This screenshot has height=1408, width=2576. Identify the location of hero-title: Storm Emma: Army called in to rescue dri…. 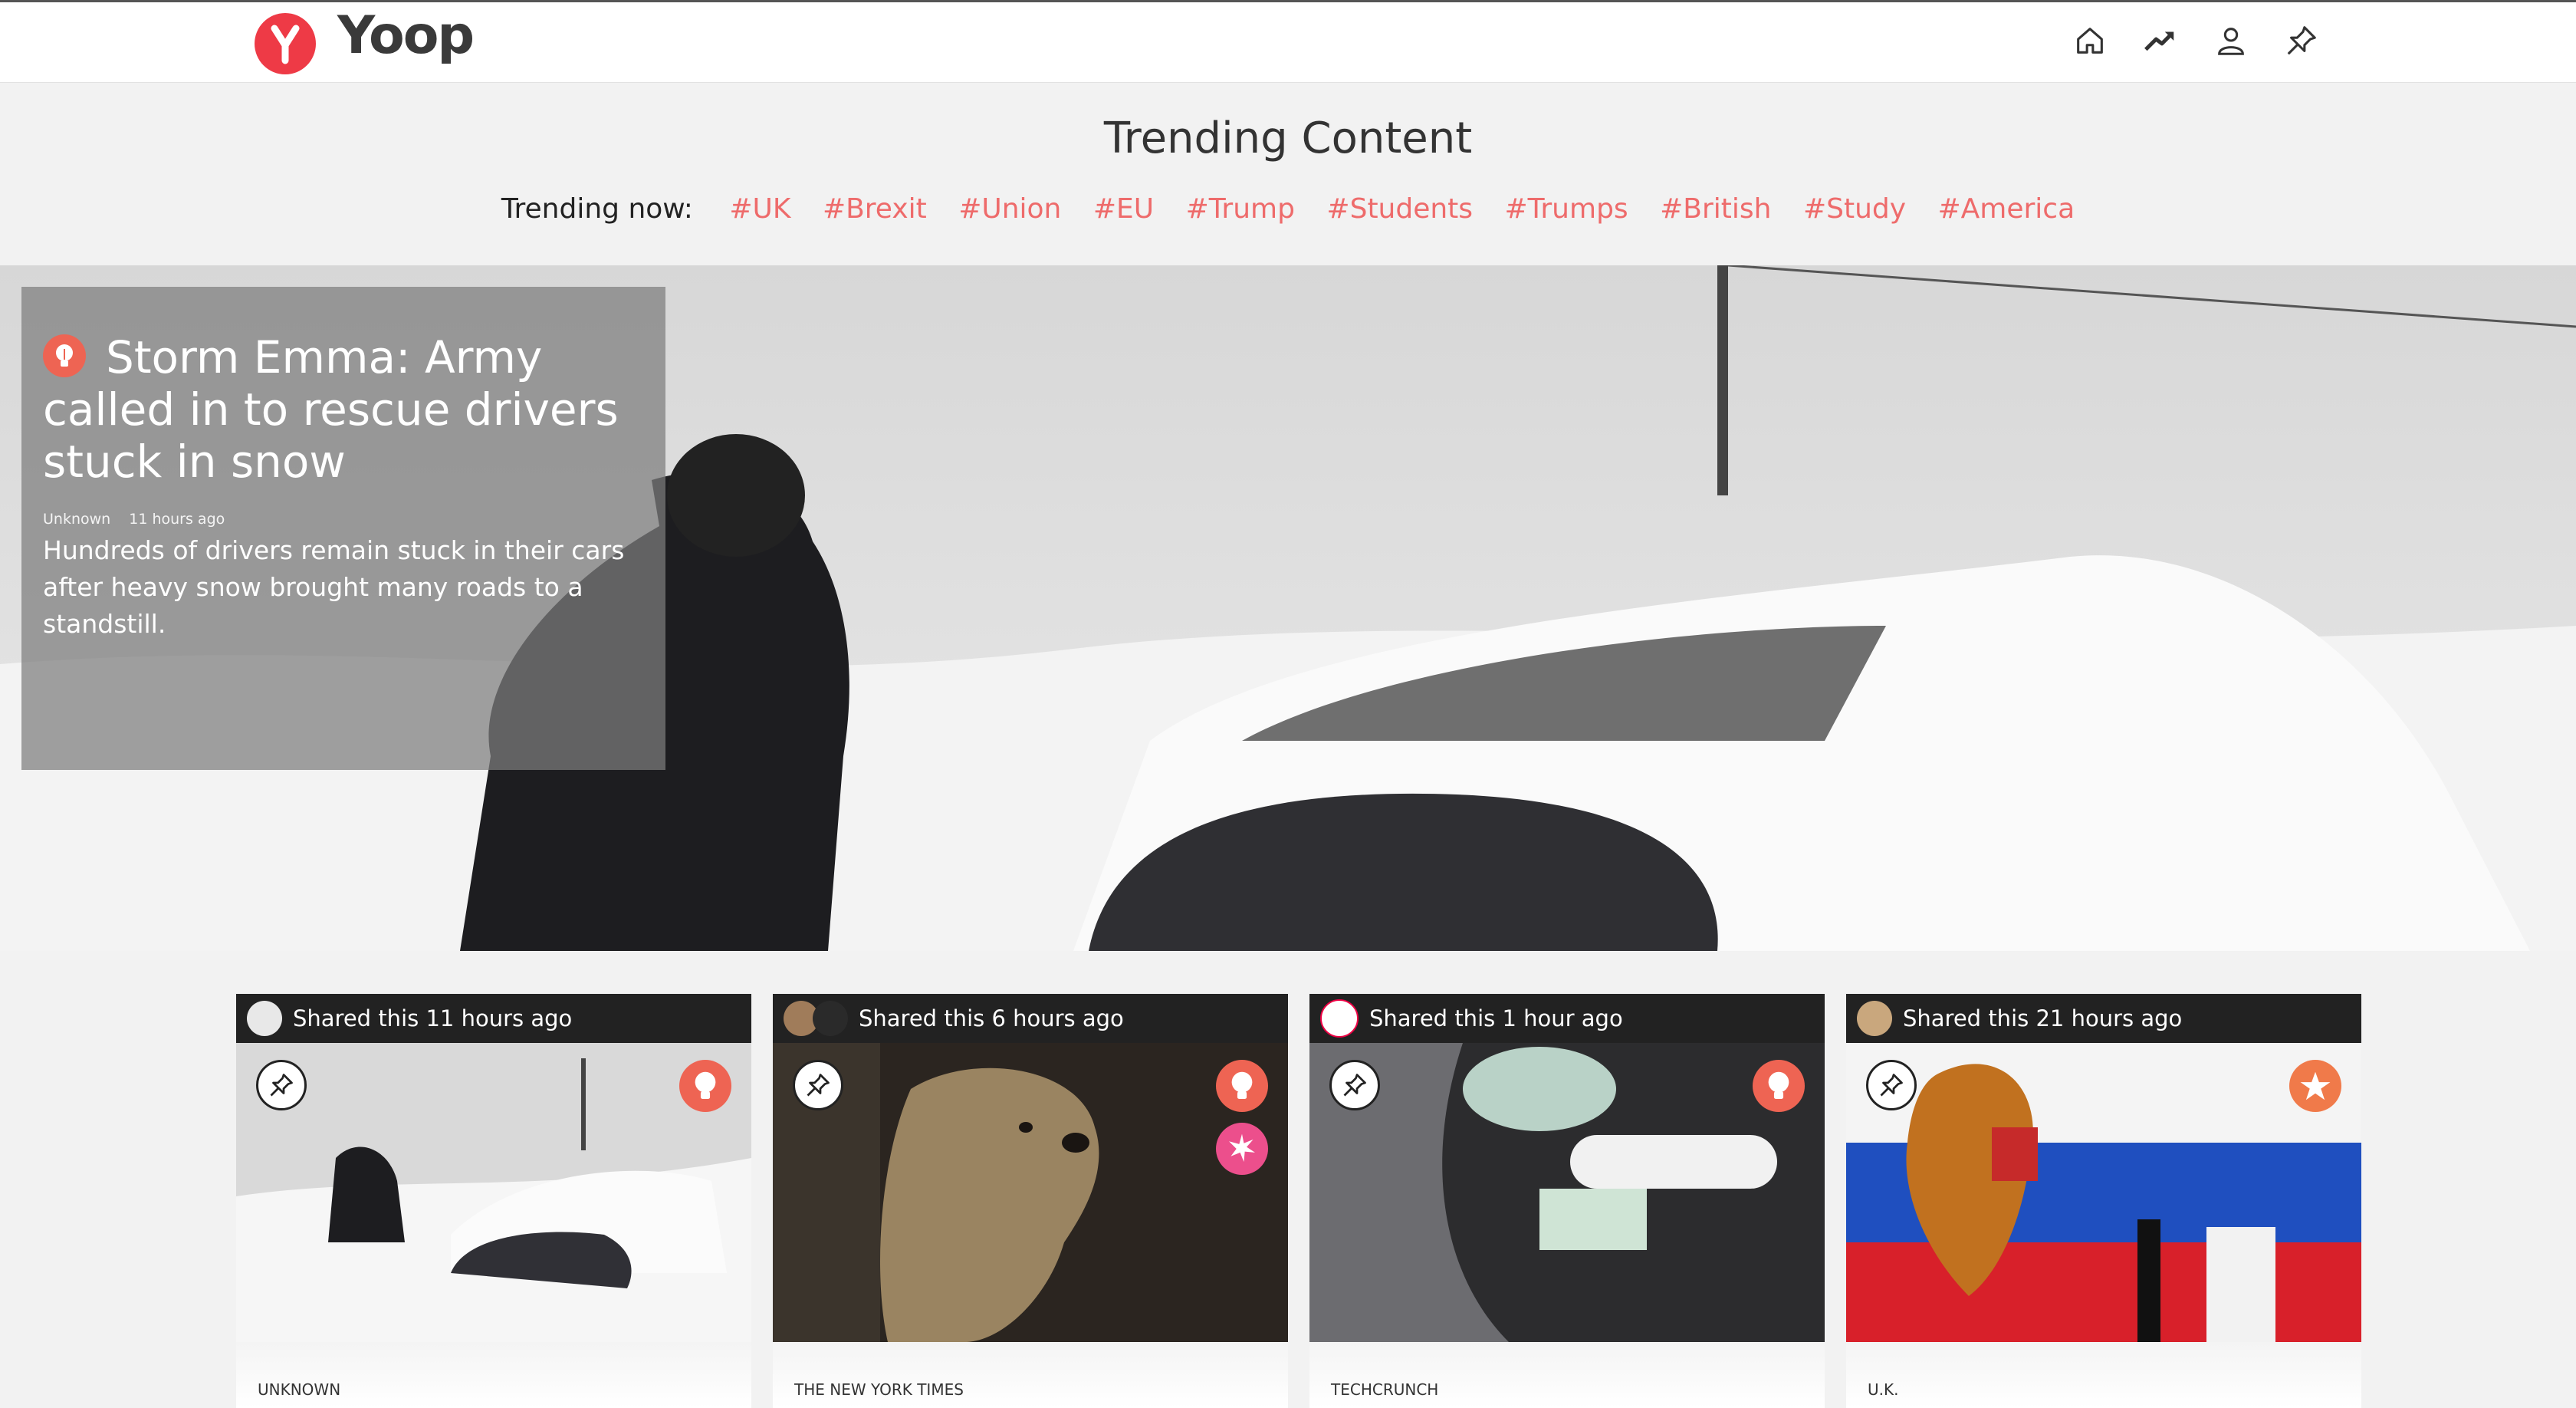
(331, 409).